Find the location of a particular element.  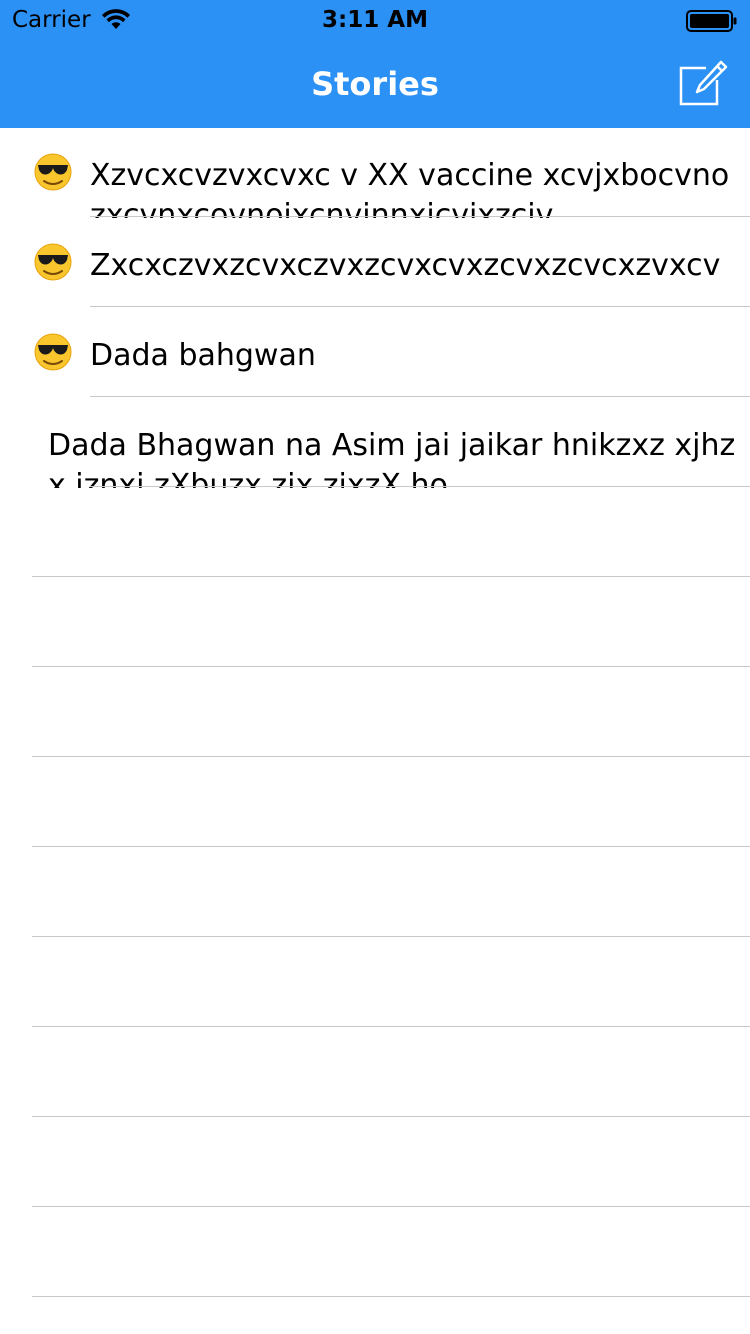

header: Carrier 3:11 AM Stories is located at coordinates (375, 64).